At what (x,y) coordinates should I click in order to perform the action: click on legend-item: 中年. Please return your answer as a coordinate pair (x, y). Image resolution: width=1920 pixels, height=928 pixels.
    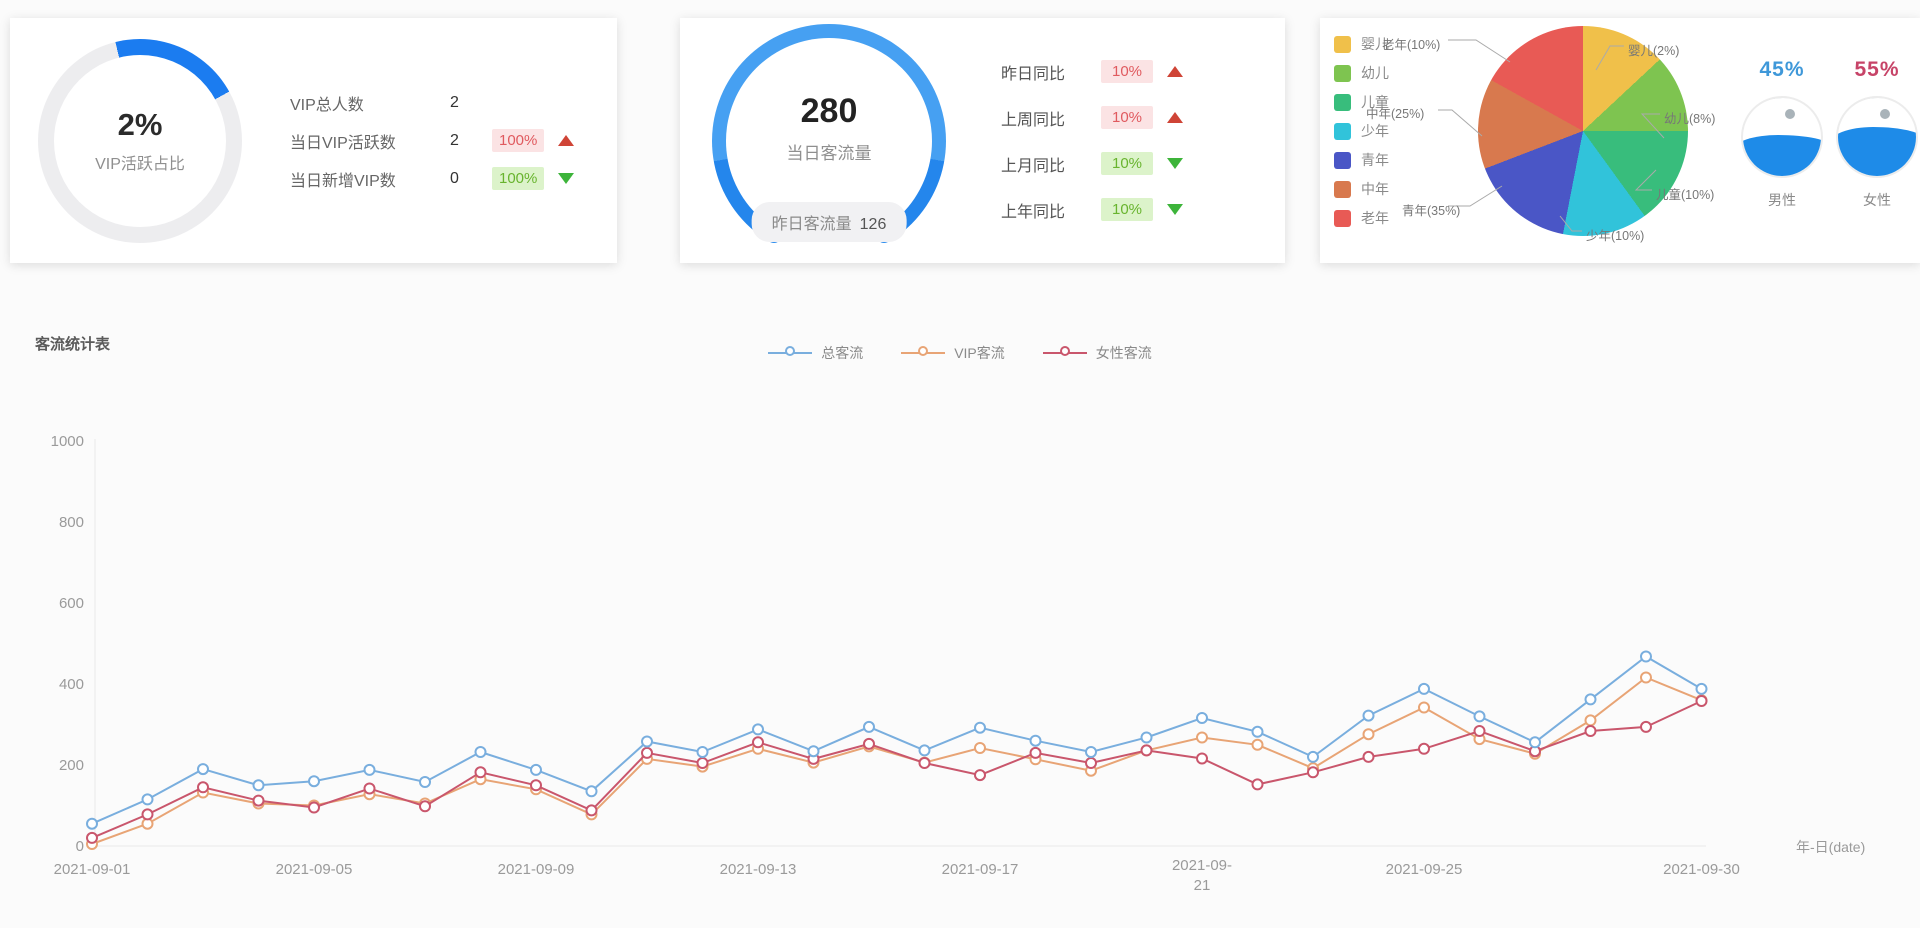
    Looking at the image, I should click on (1361, 189).